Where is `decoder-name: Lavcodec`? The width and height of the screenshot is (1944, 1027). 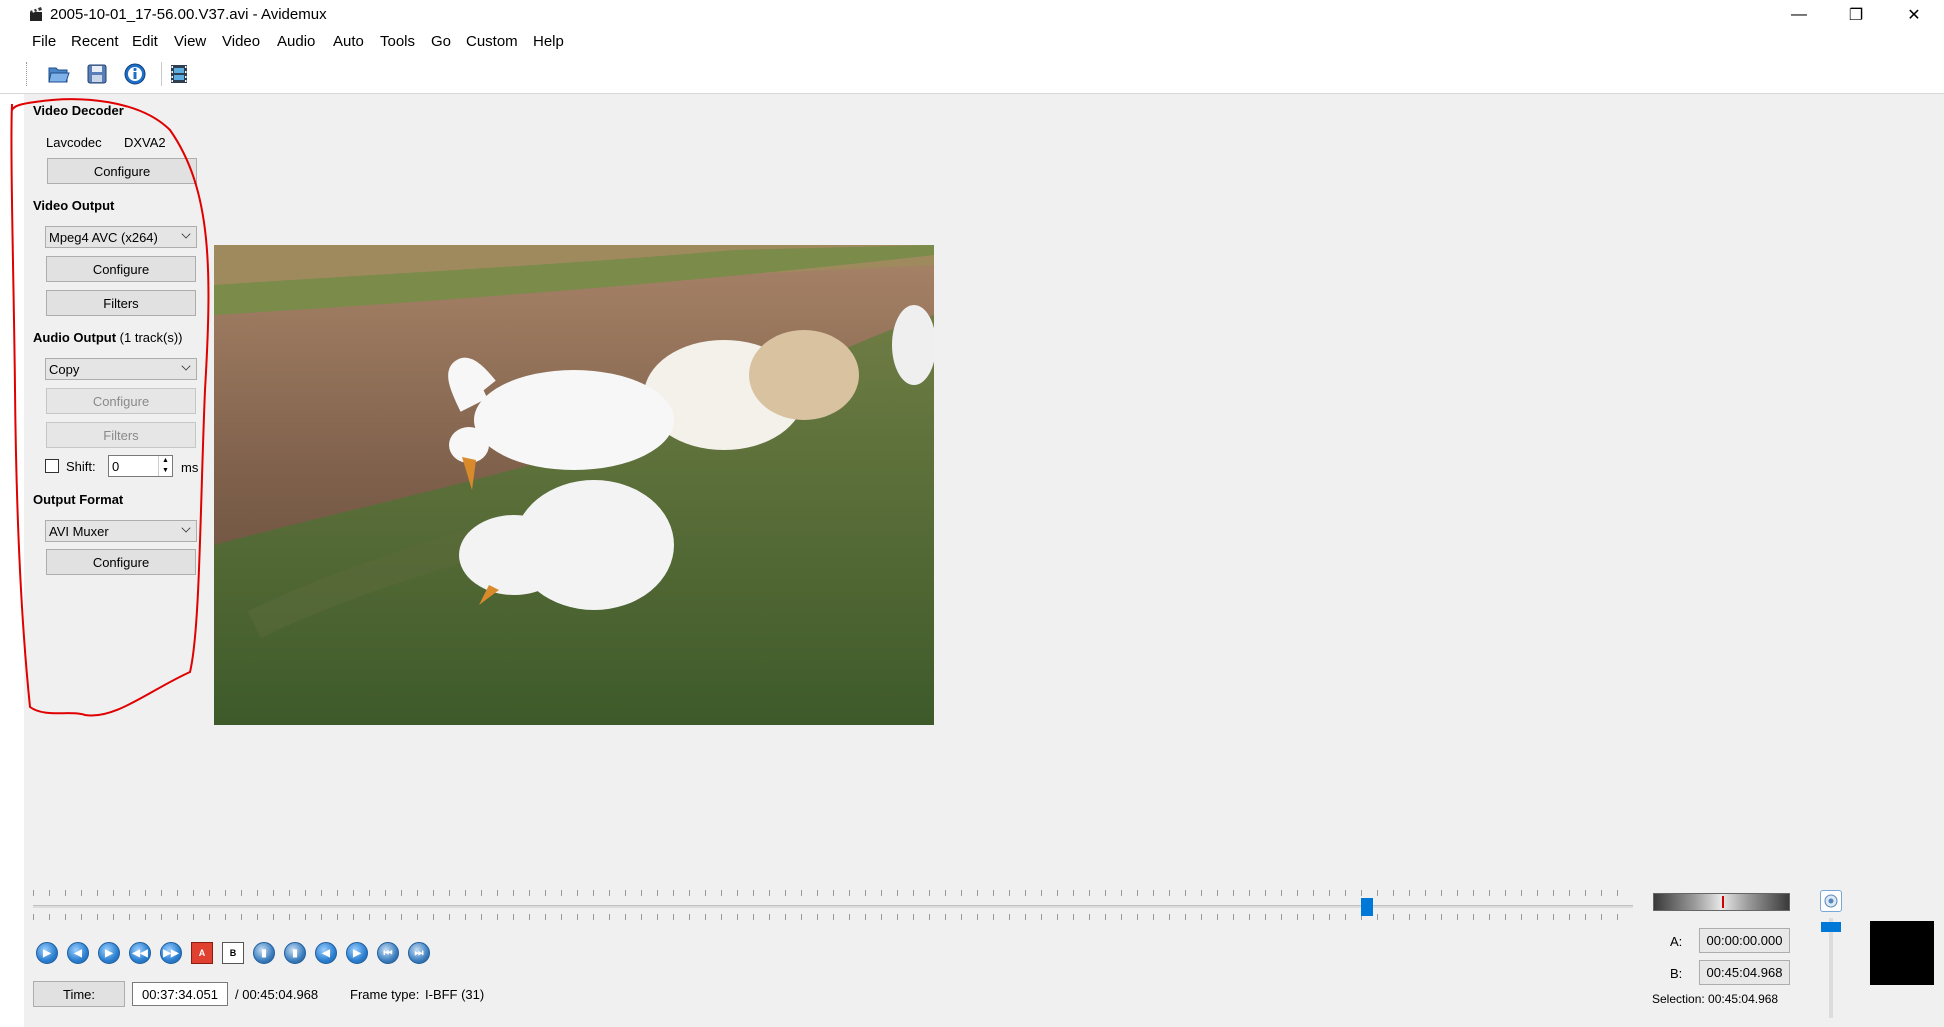 decoder-name: Lavcodec is located at coordinates (74, 142).